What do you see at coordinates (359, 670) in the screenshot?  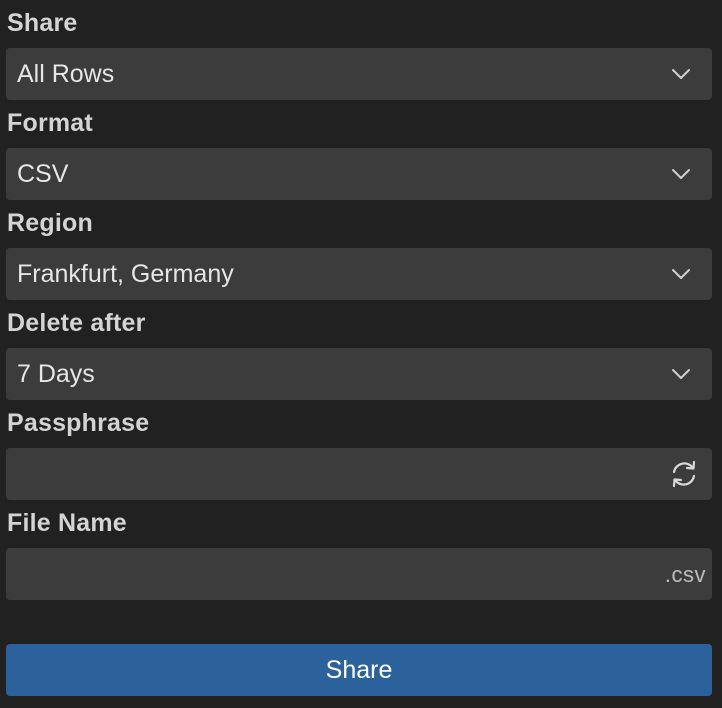 I see `share-button: Share` at bounding box center [359, 670].